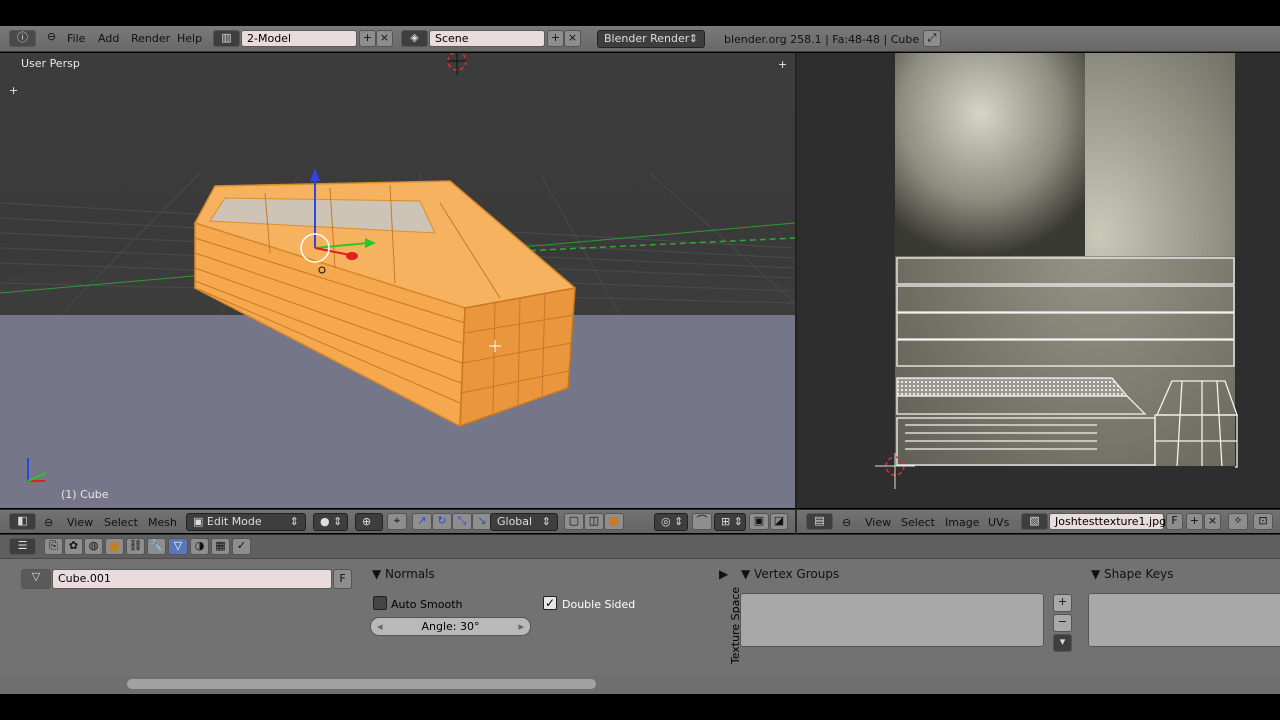  Describe the element at coordinates (114, 546) in the screenshot. I see `object-tab-icon: ▣` at that location.